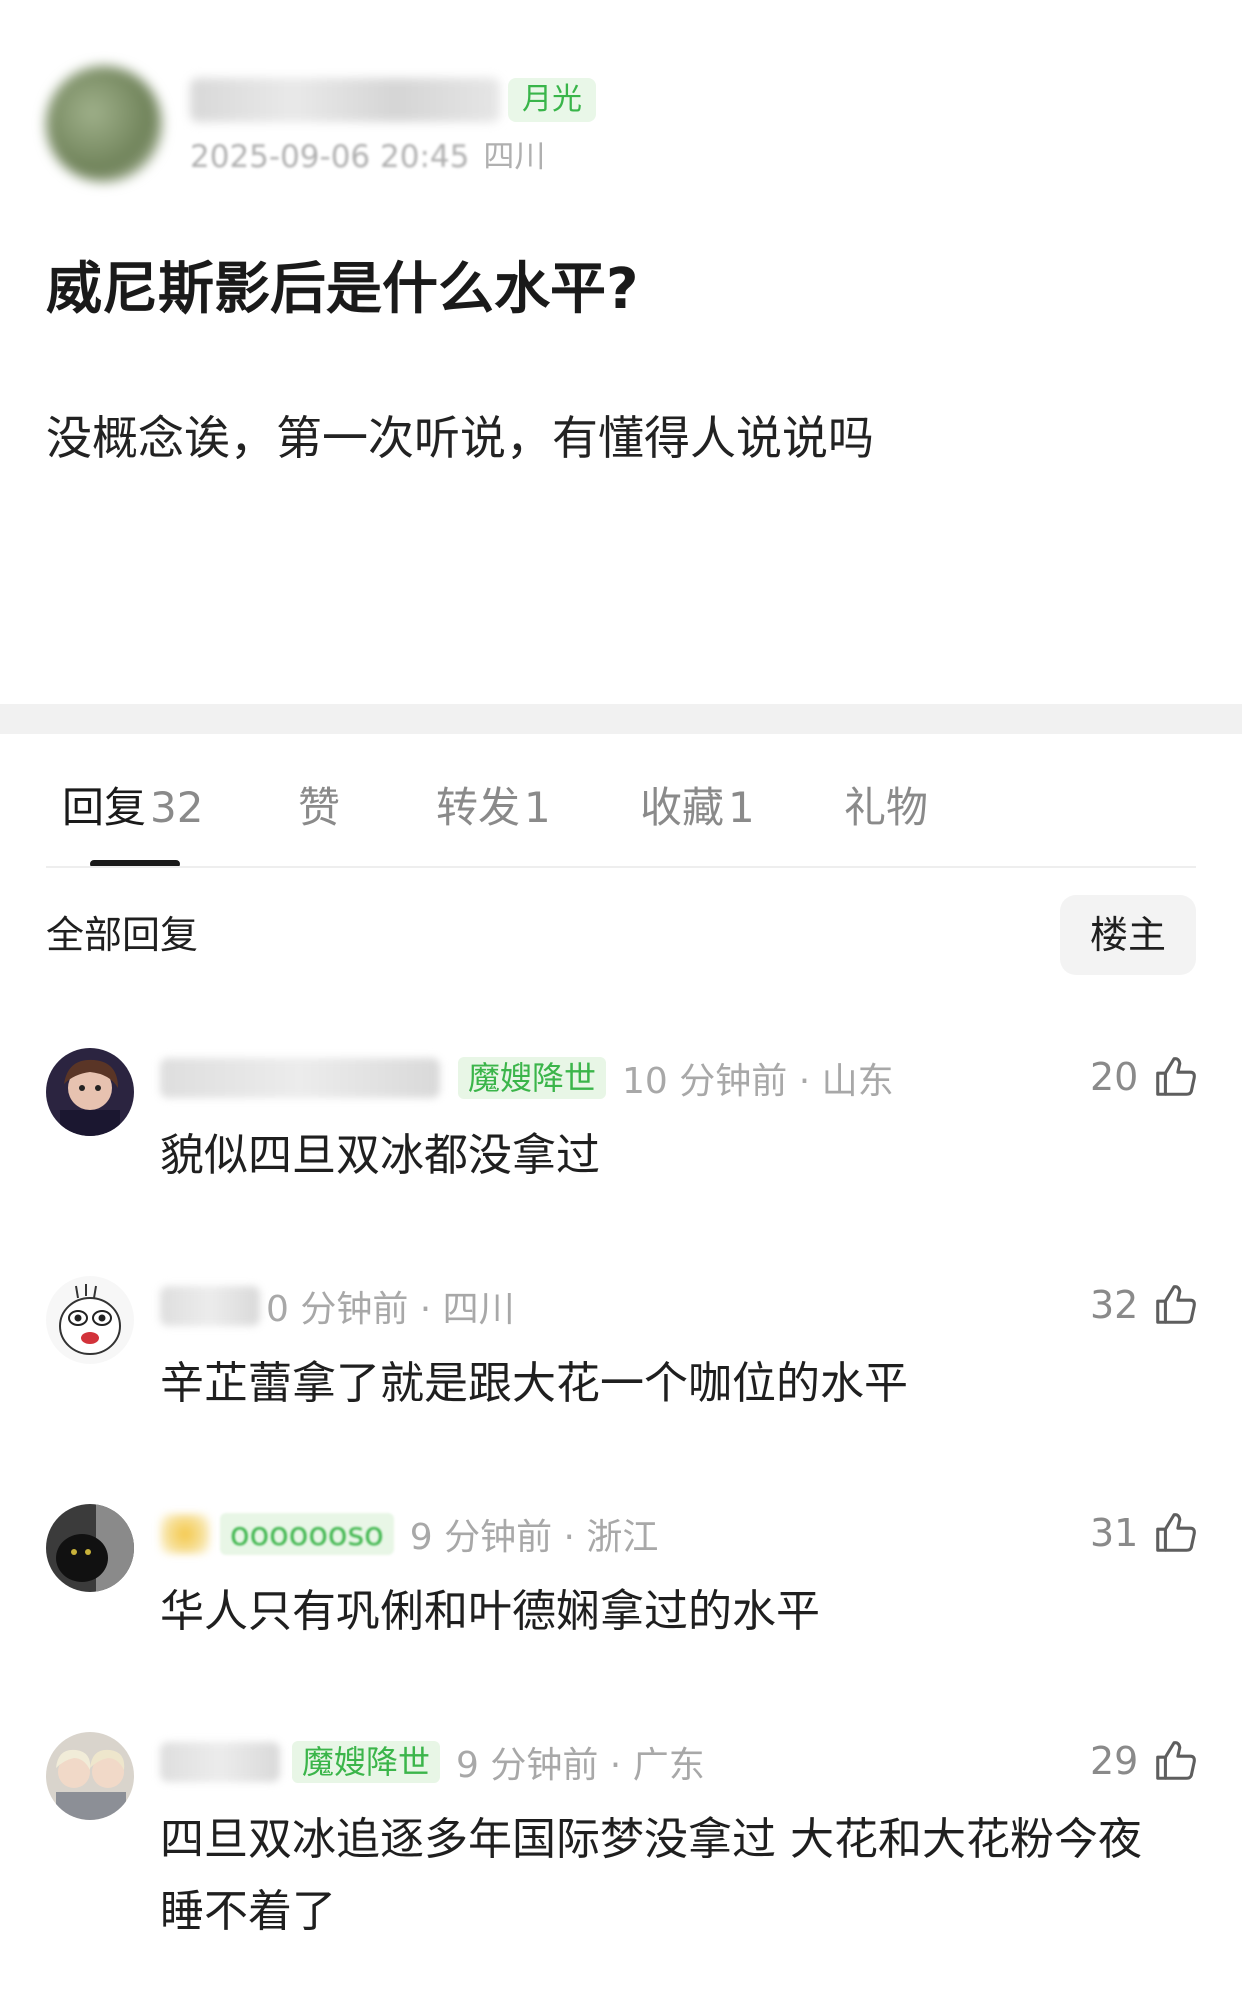  What do you see at coordinates (1114, 1077) in the screenshot?
I see `like-count: 20` at bounding box center [1114, 1077].